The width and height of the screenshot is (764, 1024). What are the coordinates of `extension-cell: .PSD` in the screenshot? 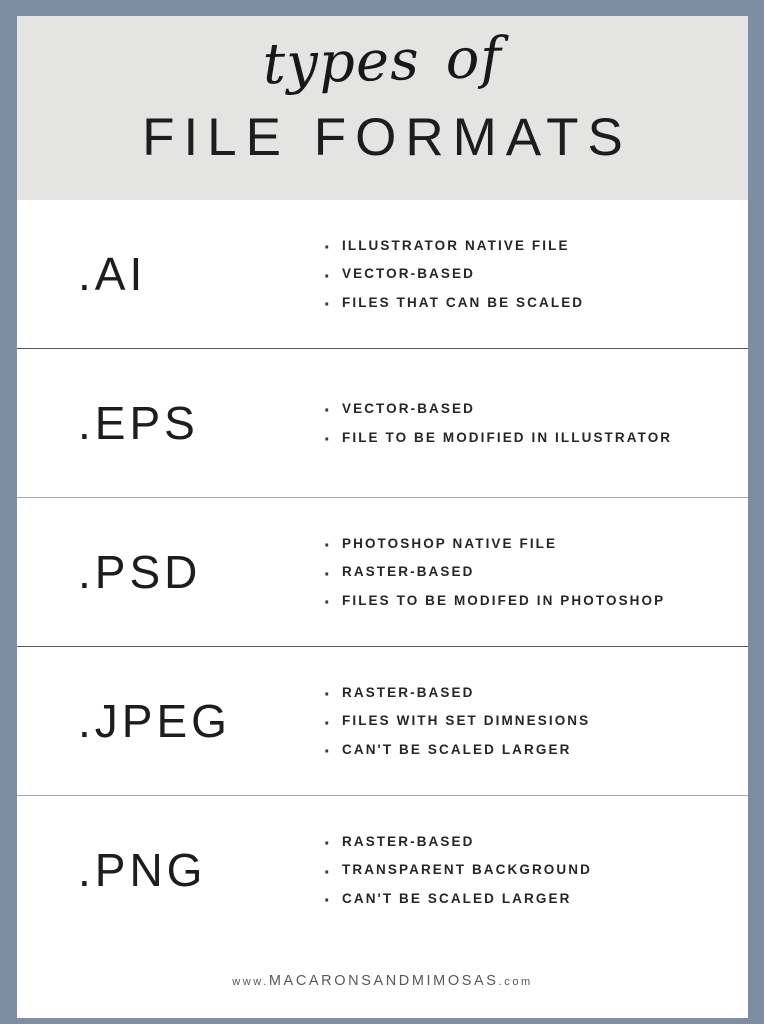 It's located at (170, 572).